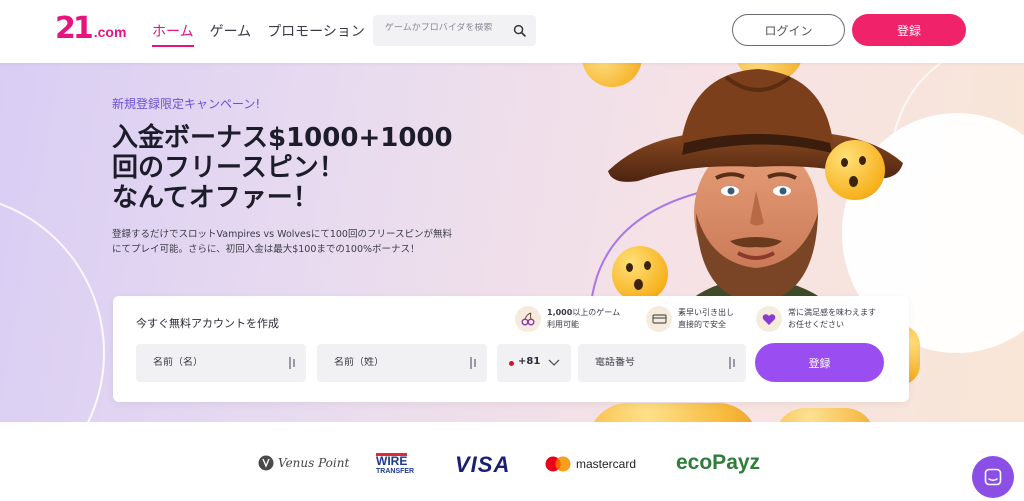 The width and height of the screenshot is (1024, 501). What do you see at coordinates (706, 312) in the screenshot?
I see `feature-line: 素早い引き出し` at bounding box center [706, 312].